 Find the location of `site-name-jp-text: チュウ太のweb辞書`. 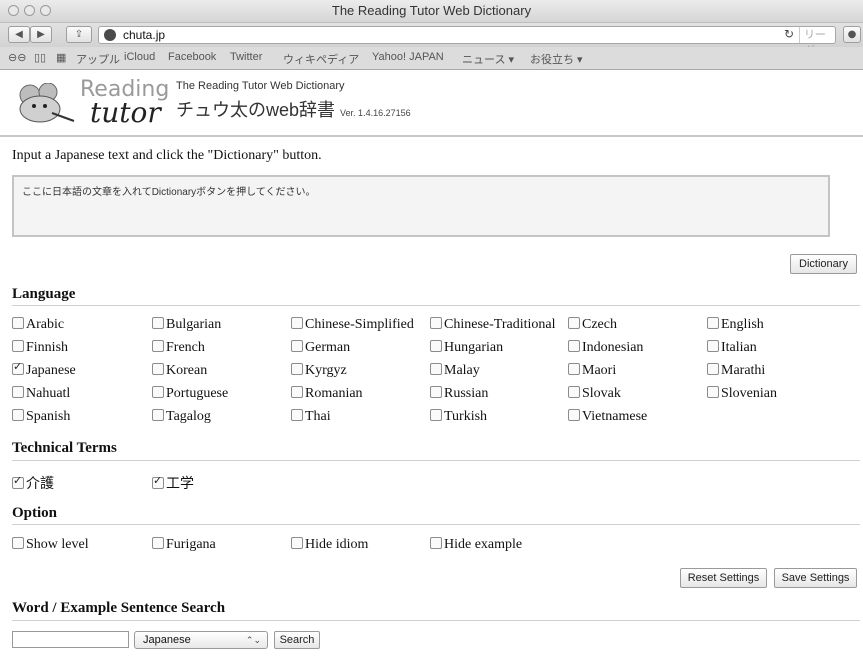

site-name-jp-text: チュウ太のweb辞書 is located at coordinates (256, 110).